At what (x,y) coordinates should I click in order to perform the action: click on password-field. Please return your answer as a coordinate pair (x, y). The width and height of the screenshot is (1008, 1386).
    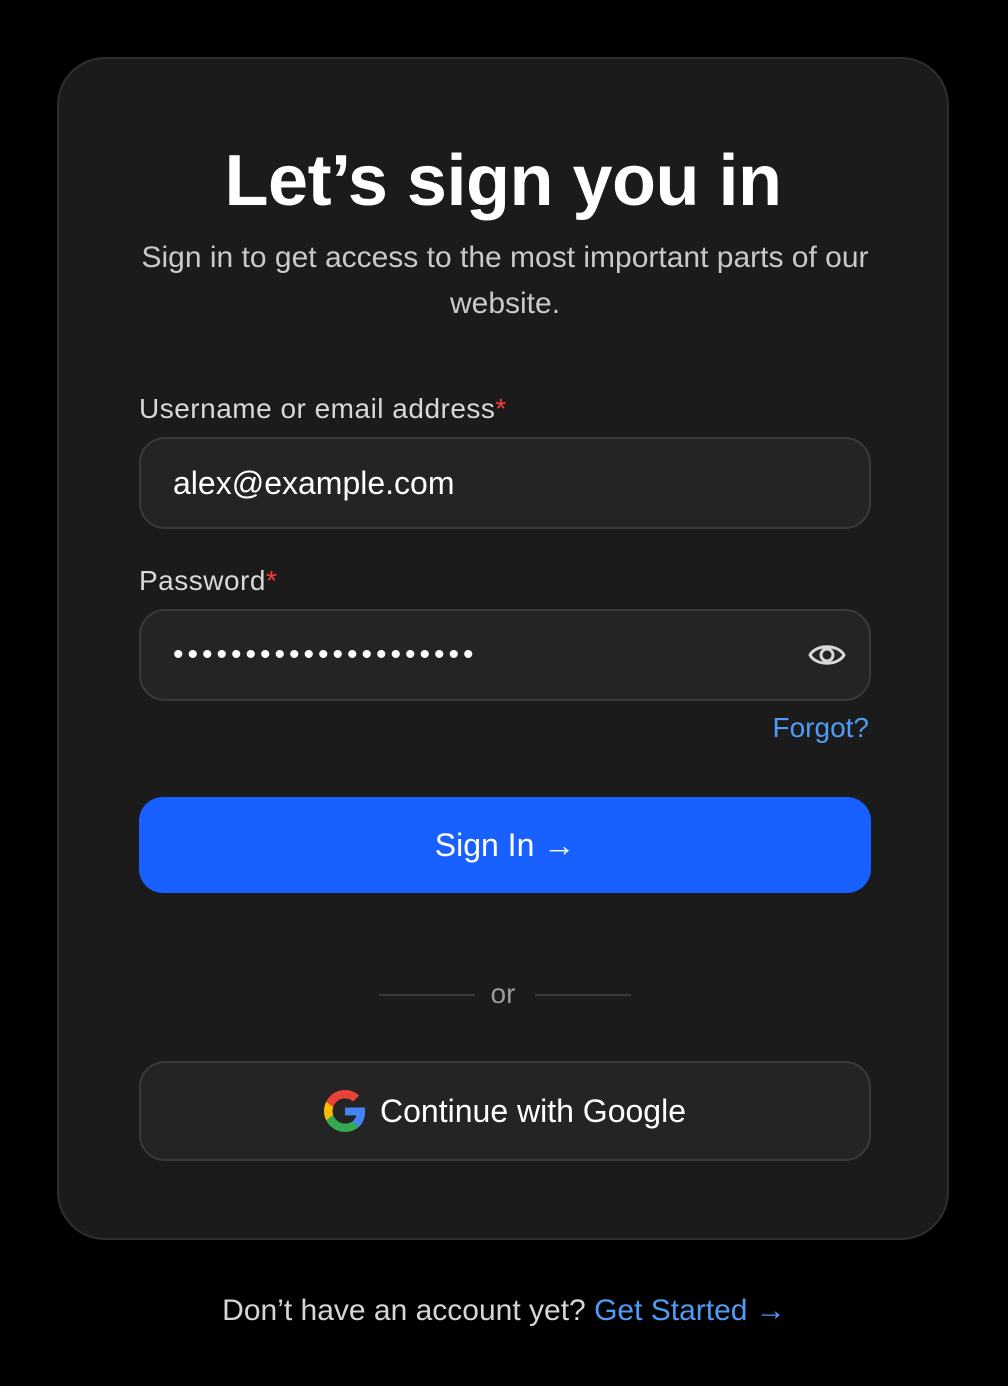
    Looking at the image, I should click on (505, 655).